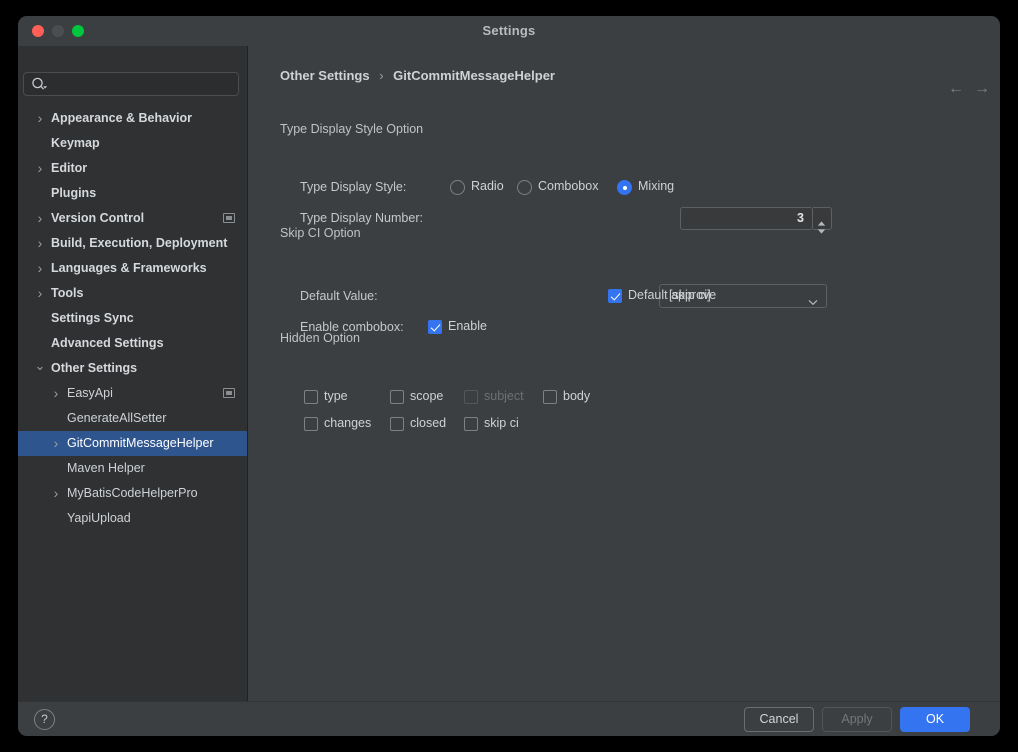 The width and height of the screenshot is (1018, 752). I want to click on search-box, so click(131, 84).